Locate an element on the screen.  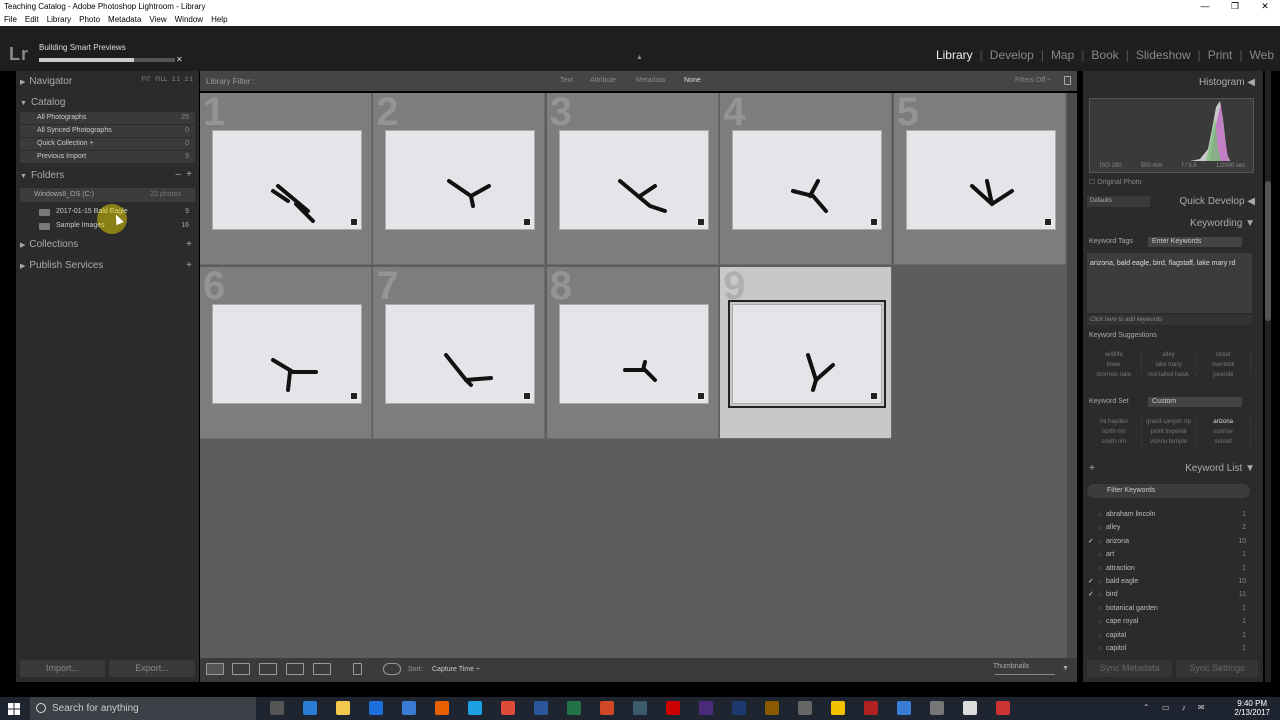
keyword-list-item: ▷ cape royal 1 is located at coordinates (1169, 622).